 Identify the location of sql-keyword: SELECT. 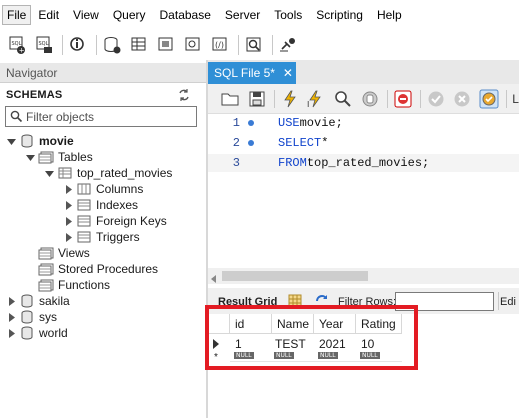
(300, 143).